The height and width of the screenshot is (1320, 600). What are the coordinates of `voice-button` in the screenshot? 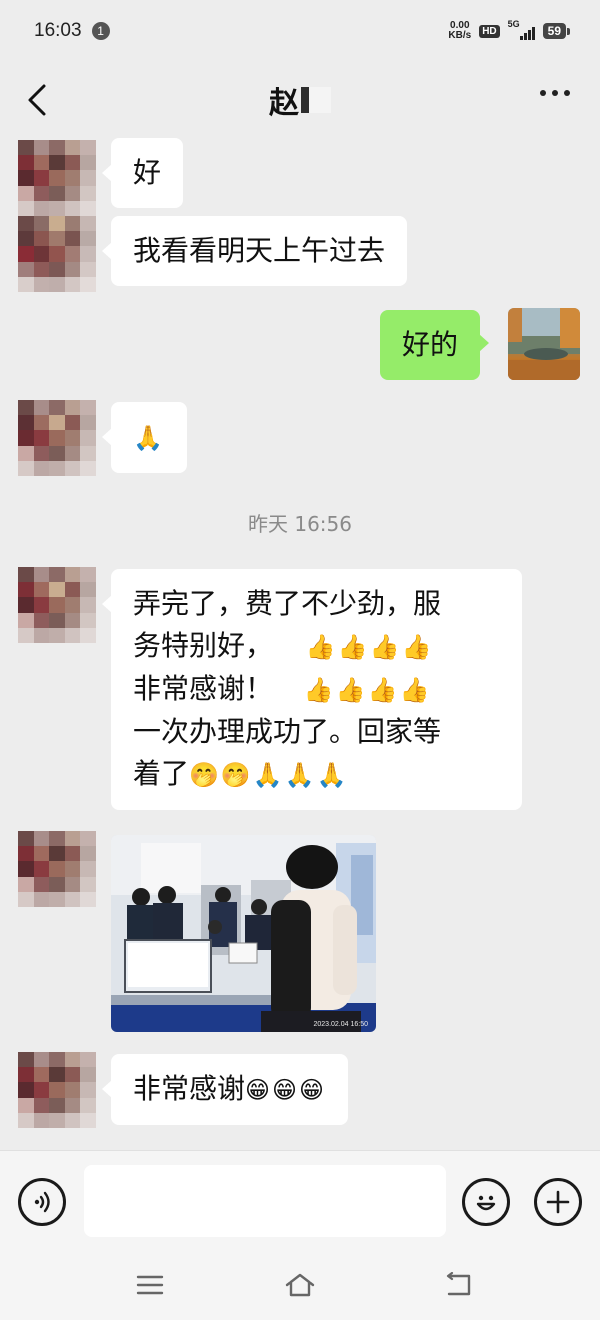 It's located at (42, 1202).